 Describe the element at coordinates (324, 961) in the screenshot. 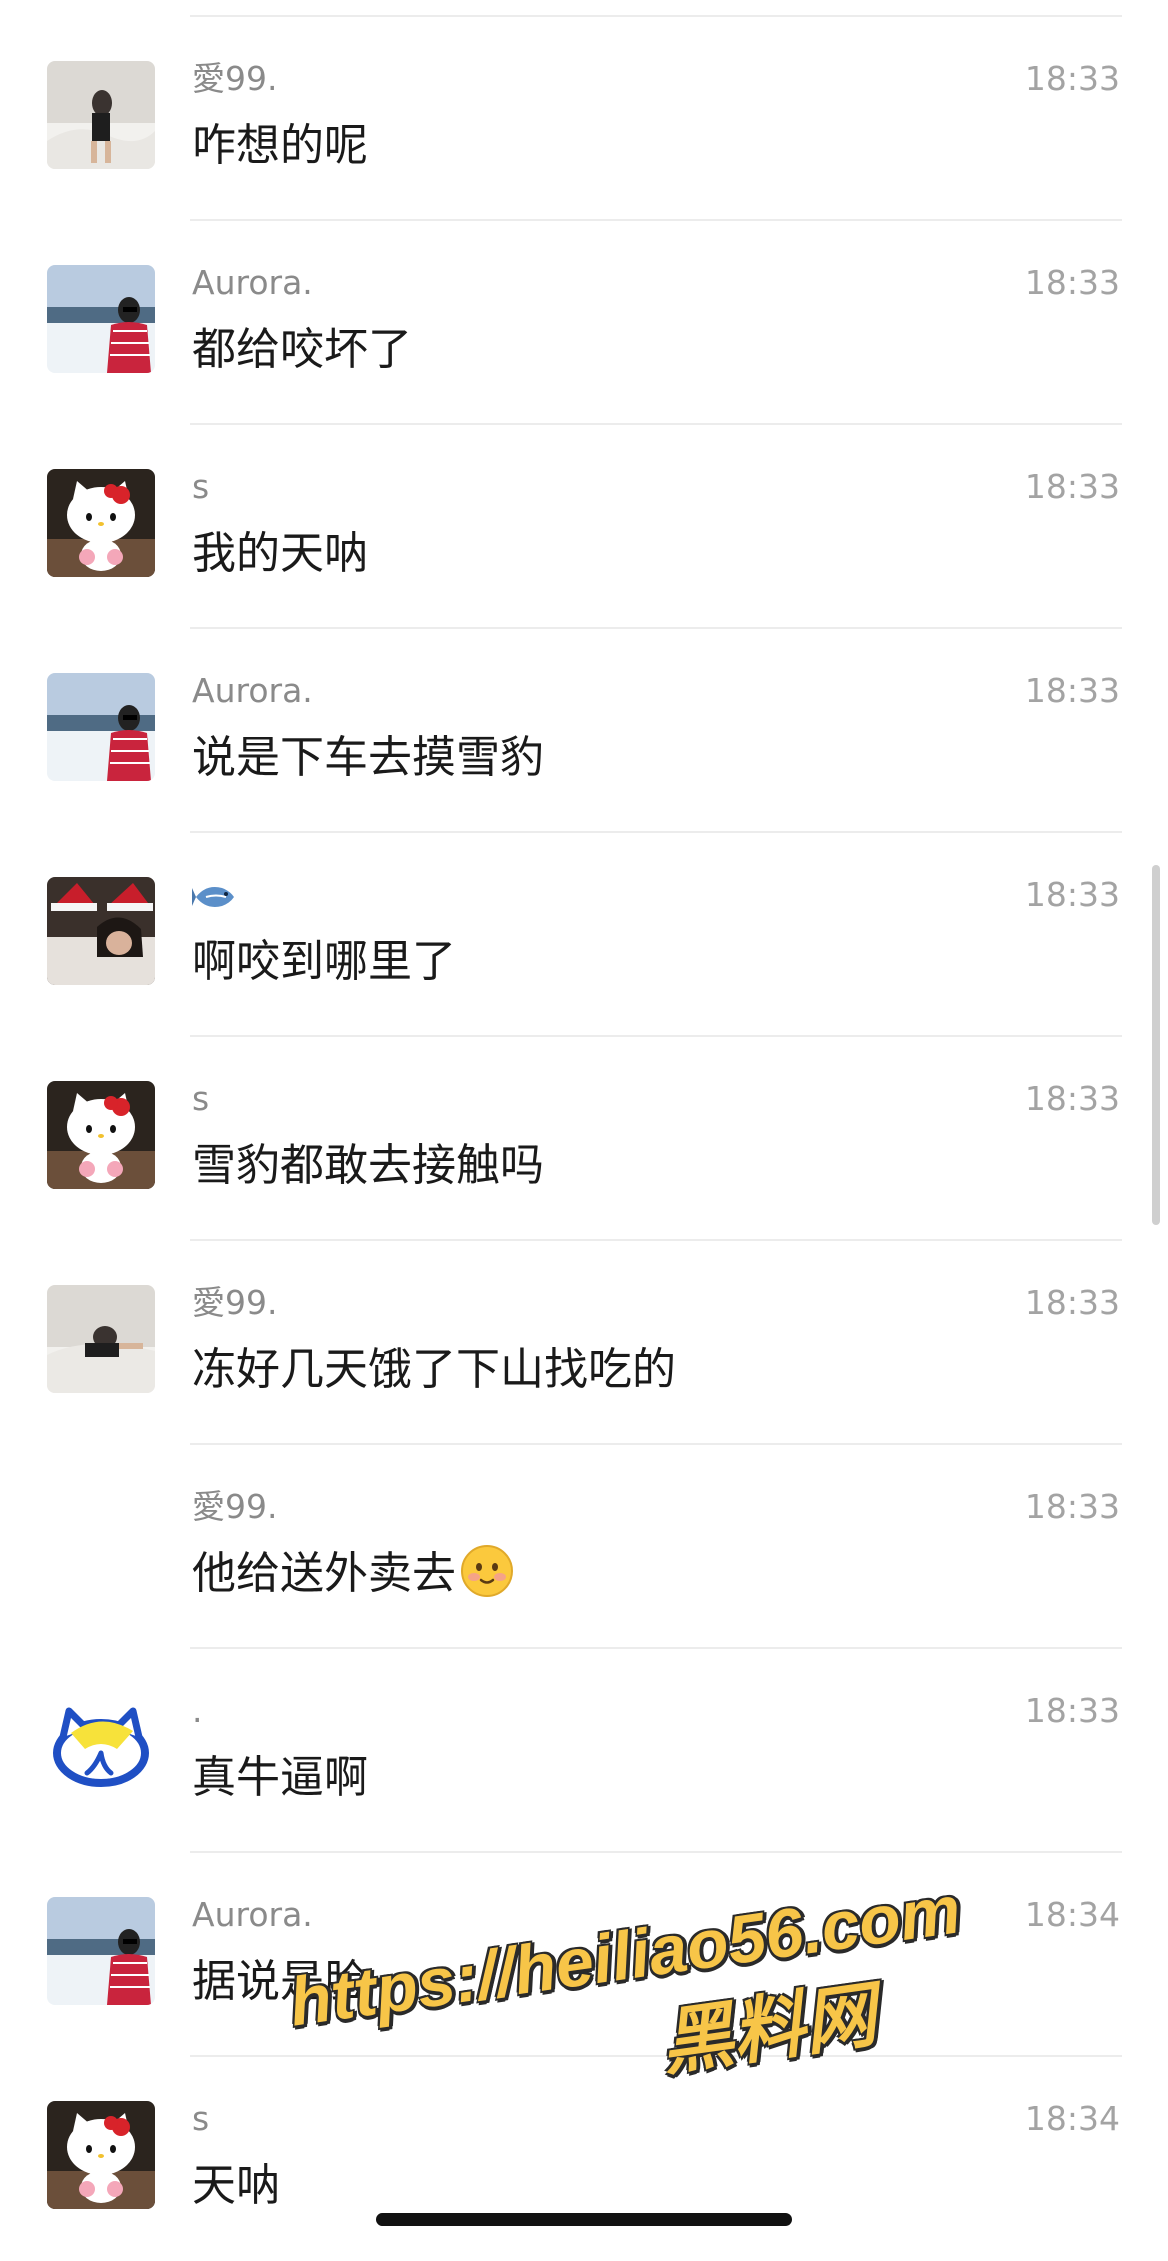

I see `message-text: 啊咬到哪里了` at that location.